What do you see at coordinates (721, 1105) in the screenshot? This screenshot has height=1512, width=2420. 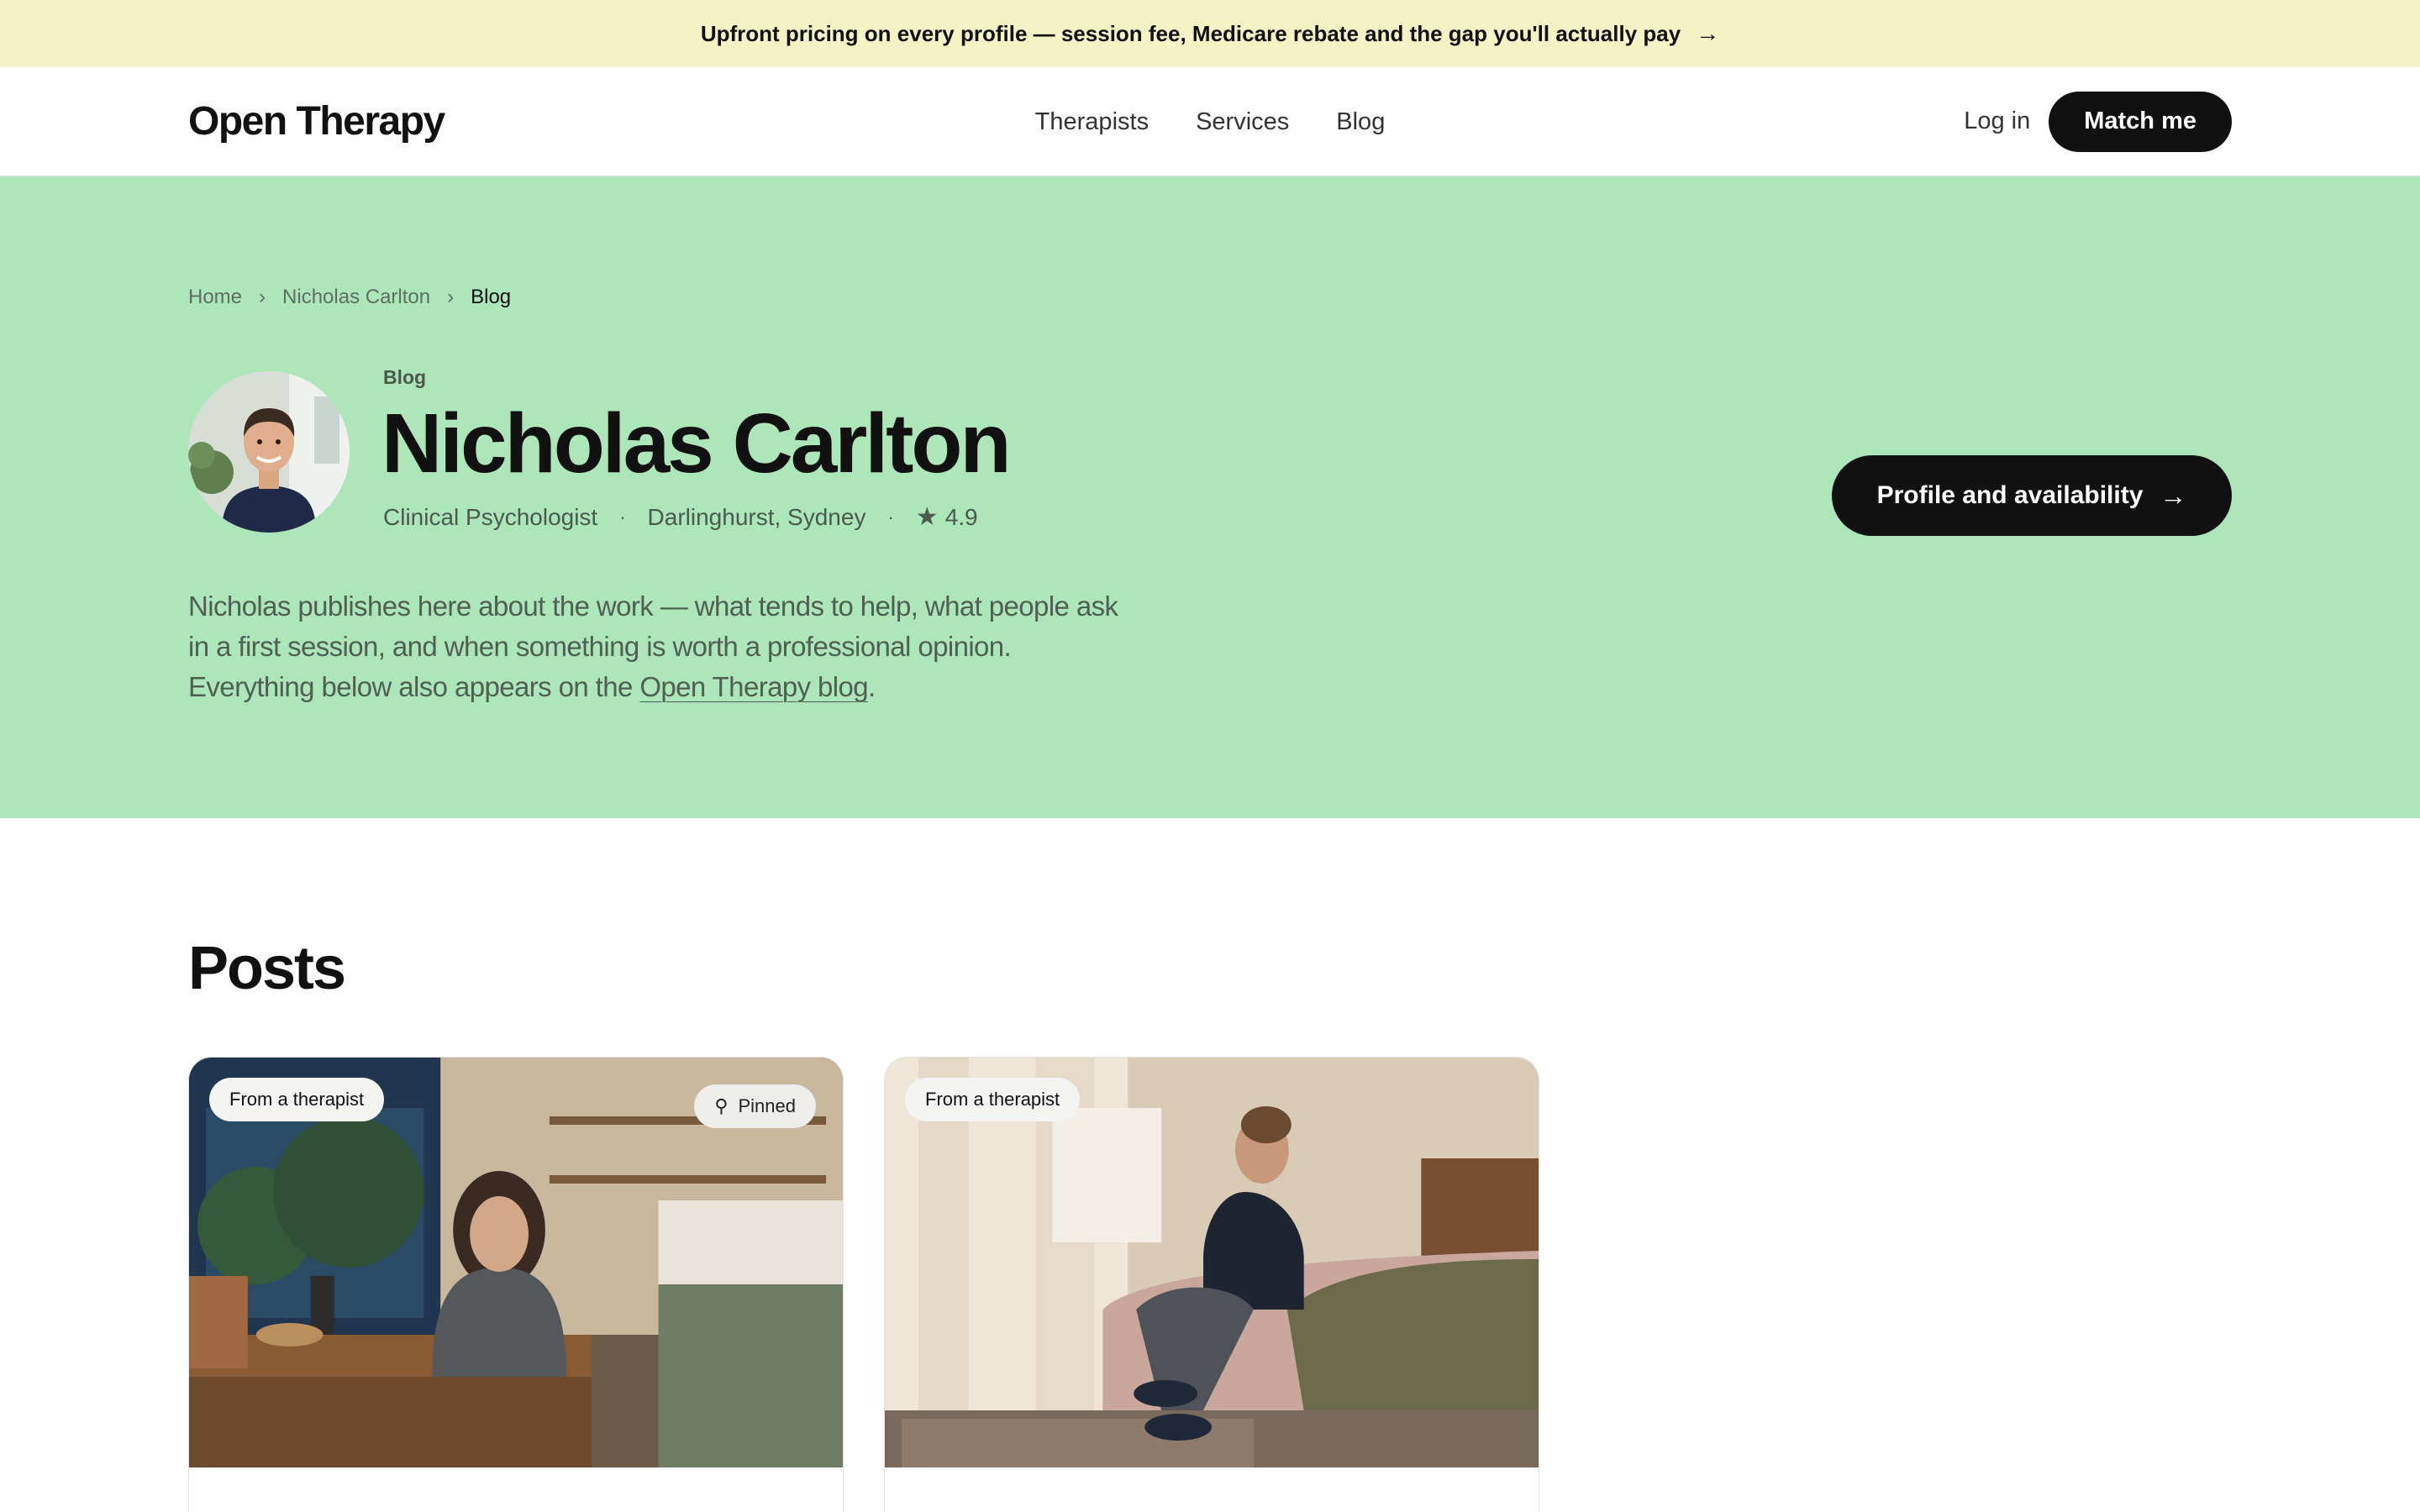 I see `pin-icon: ⚲` at bounding box center [721, 1105].